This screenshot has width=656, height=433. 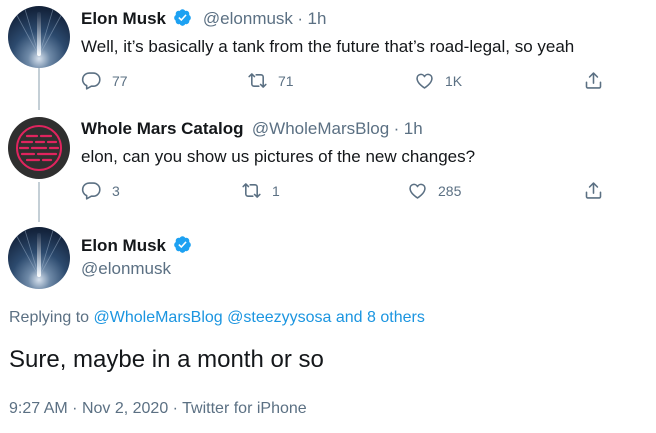 I want to click on retweet-count: 71, so click(x=286, y=80).